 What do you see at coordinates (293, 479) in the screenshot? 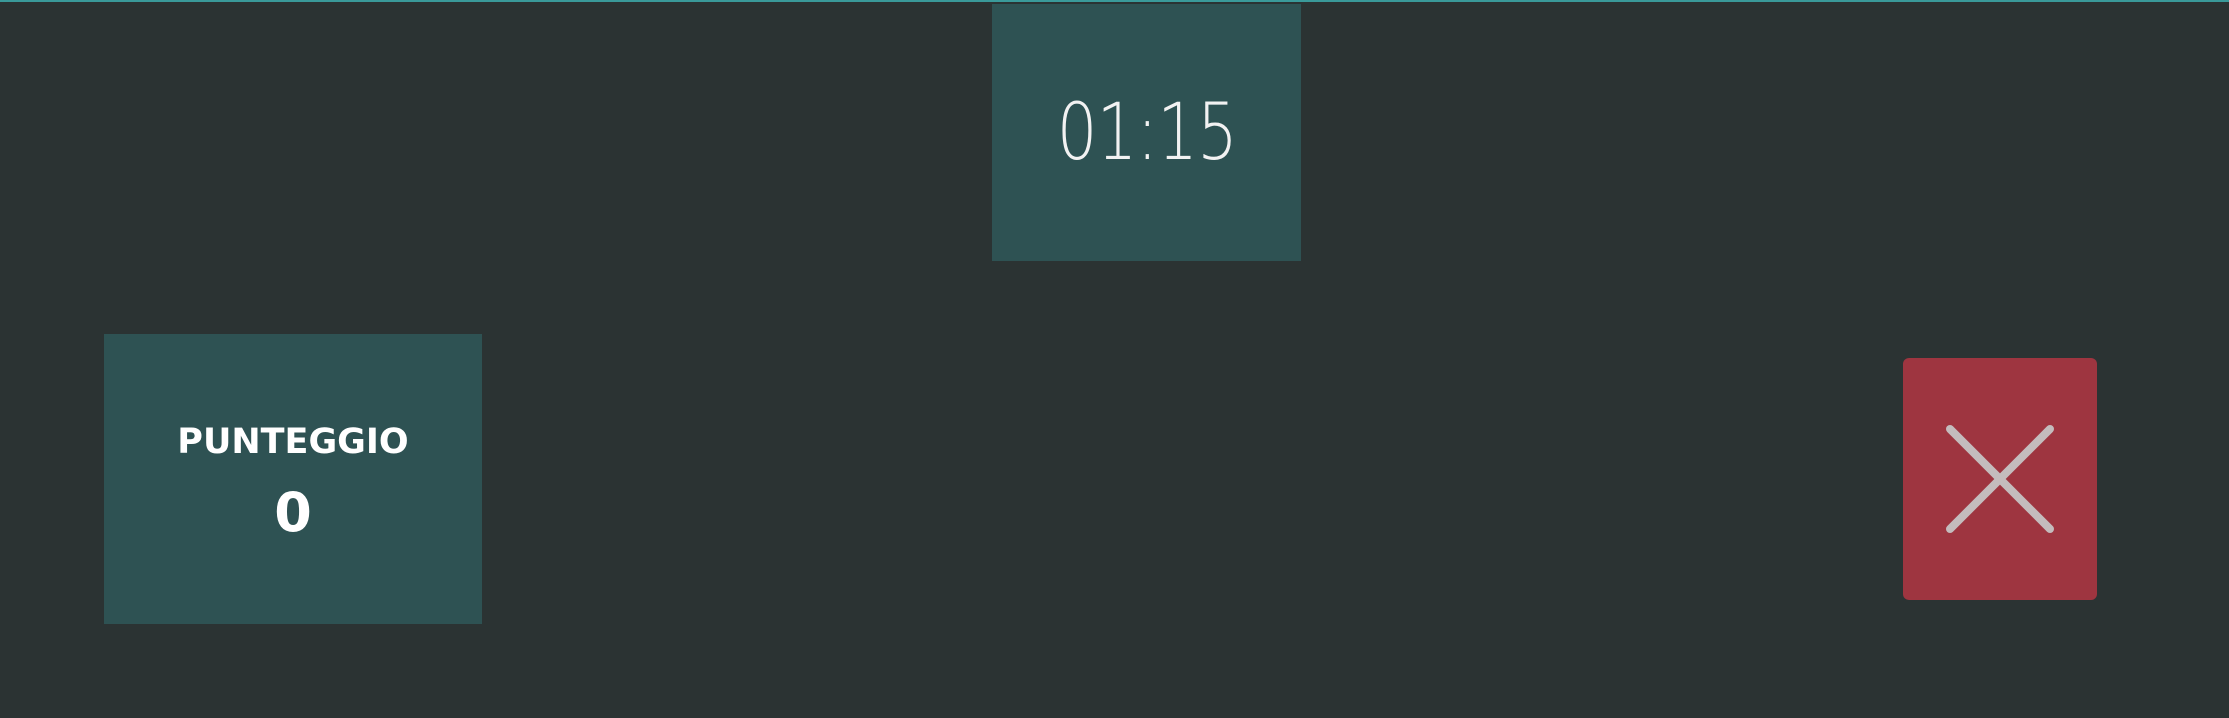
I see `score-panel: PUNTEGGIO 0` at bounding box center [293, 479].